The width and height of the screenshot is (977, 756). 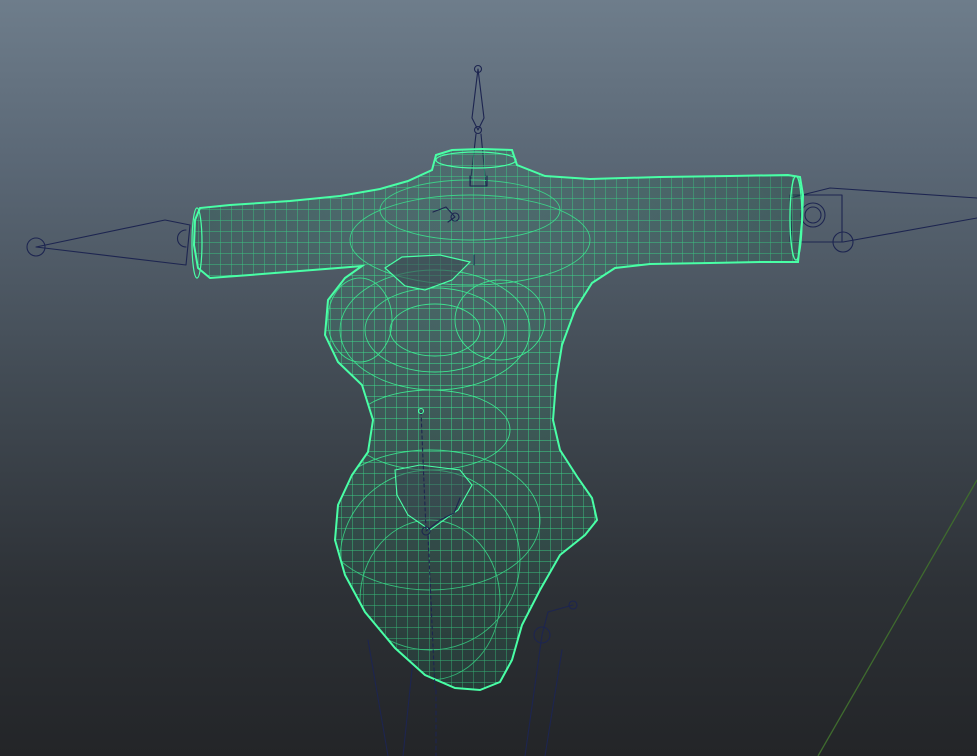 I want to click on leg-bone-left, so click(x=378, y=697).